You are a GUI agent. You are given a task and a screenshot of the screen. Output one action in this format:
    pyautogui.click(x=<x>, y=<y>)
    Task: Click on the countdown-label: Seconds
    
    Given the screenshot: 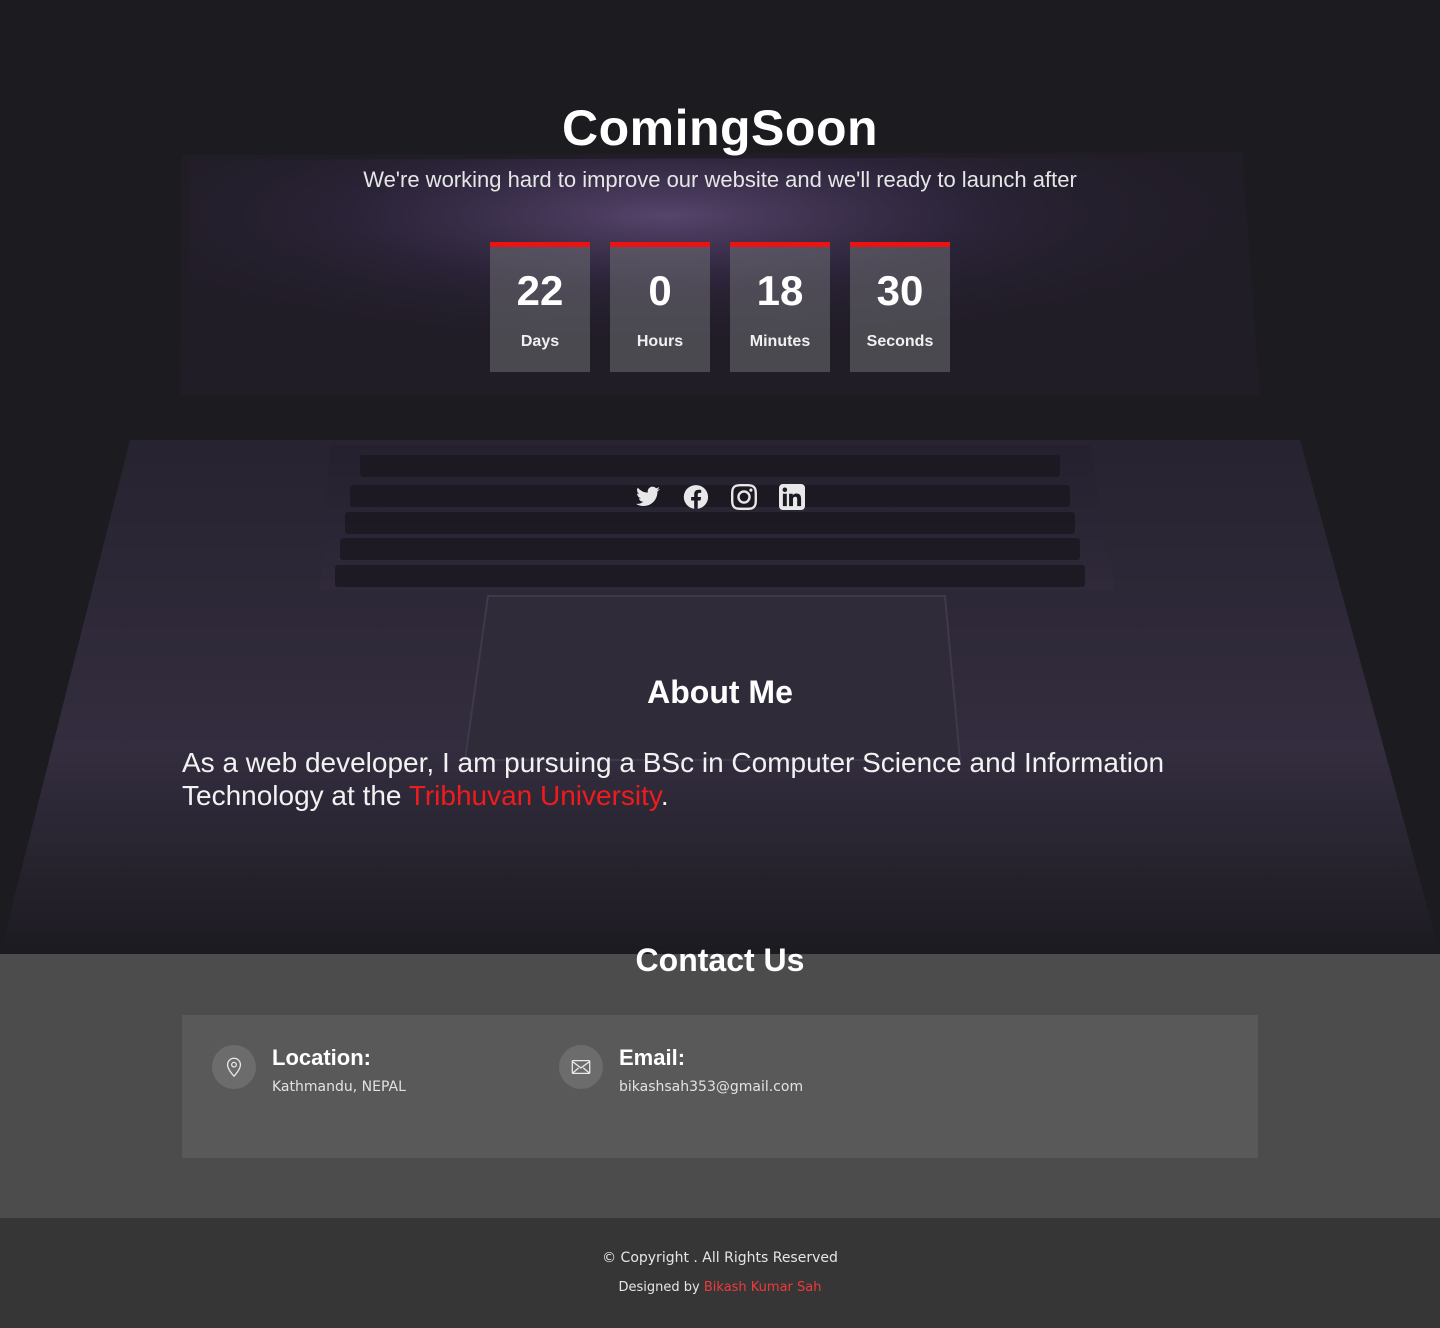 What is the action you would take?
    pyautogui.click(x=900, y=341)
    